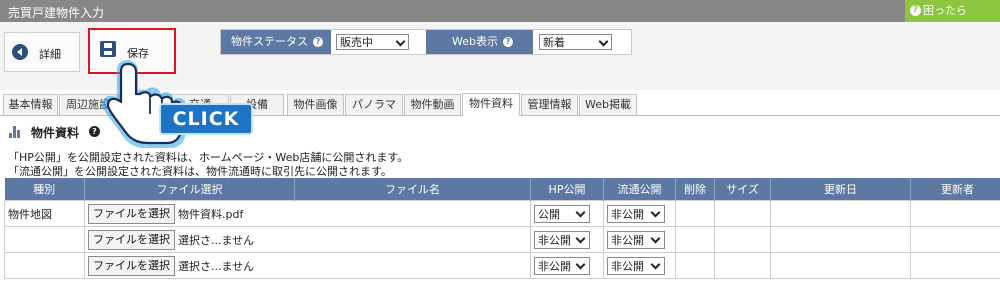 This screenshot has width=1000, height=291. I want to click on back-arrow-icon, so click(20, 52).